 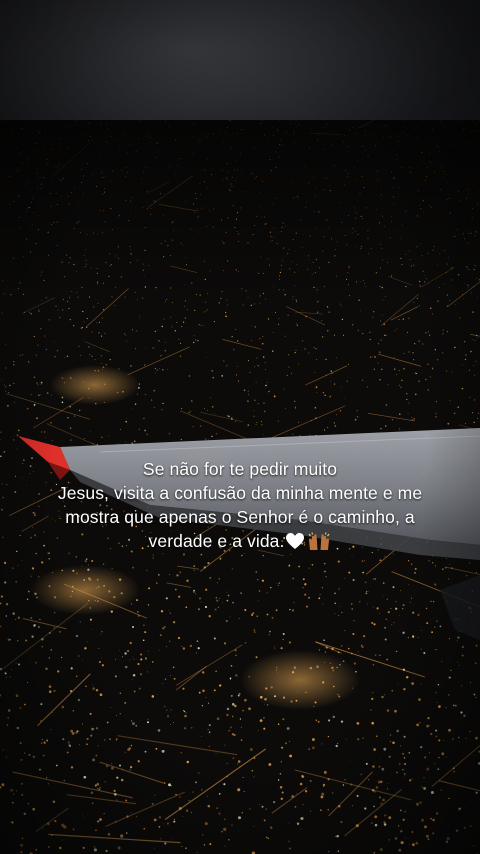 I want to click on caption-line-text: verdade e a vida., so click(x=216, y=541).